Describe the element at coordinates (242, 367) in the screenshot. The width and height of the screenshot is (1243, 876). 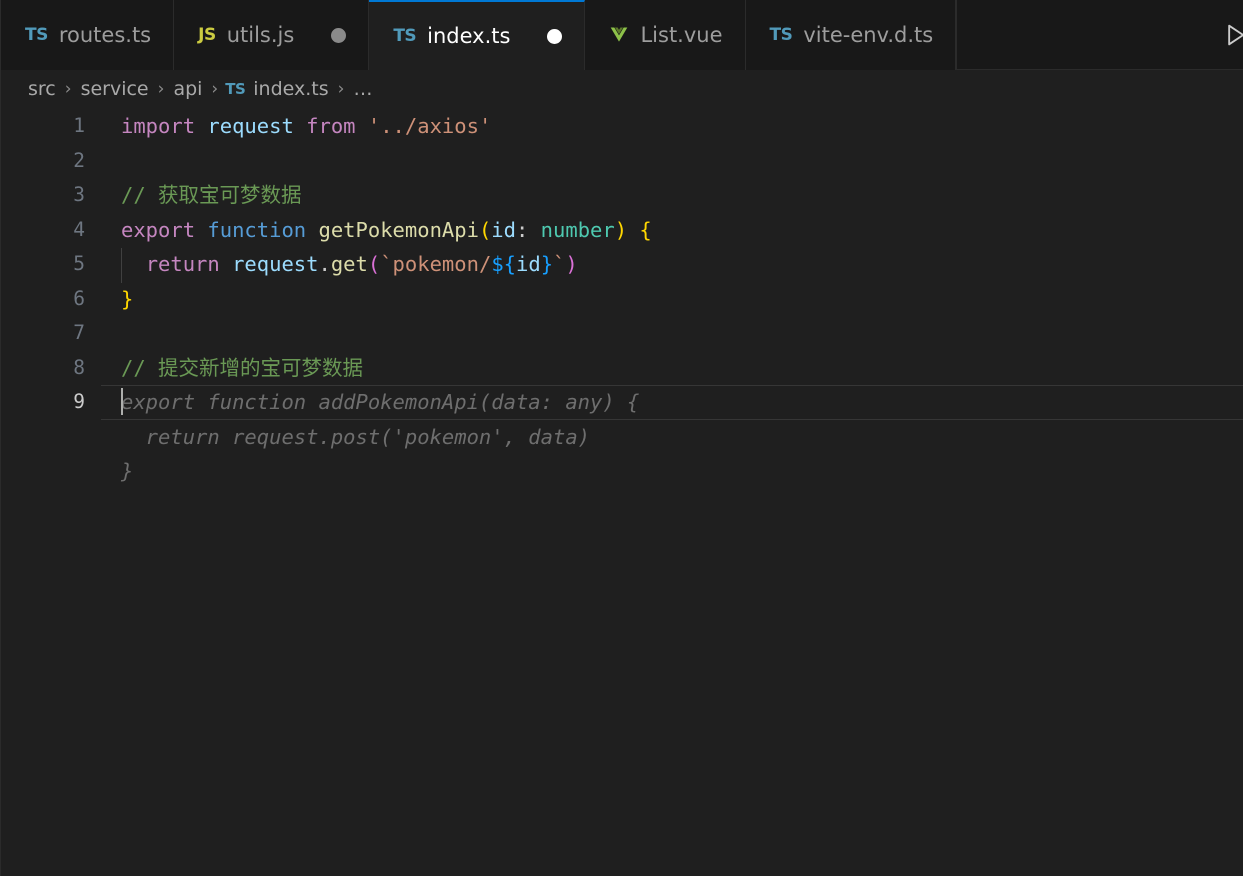
I see `code-token: // 提交新增的宝可梦数据` at that location.